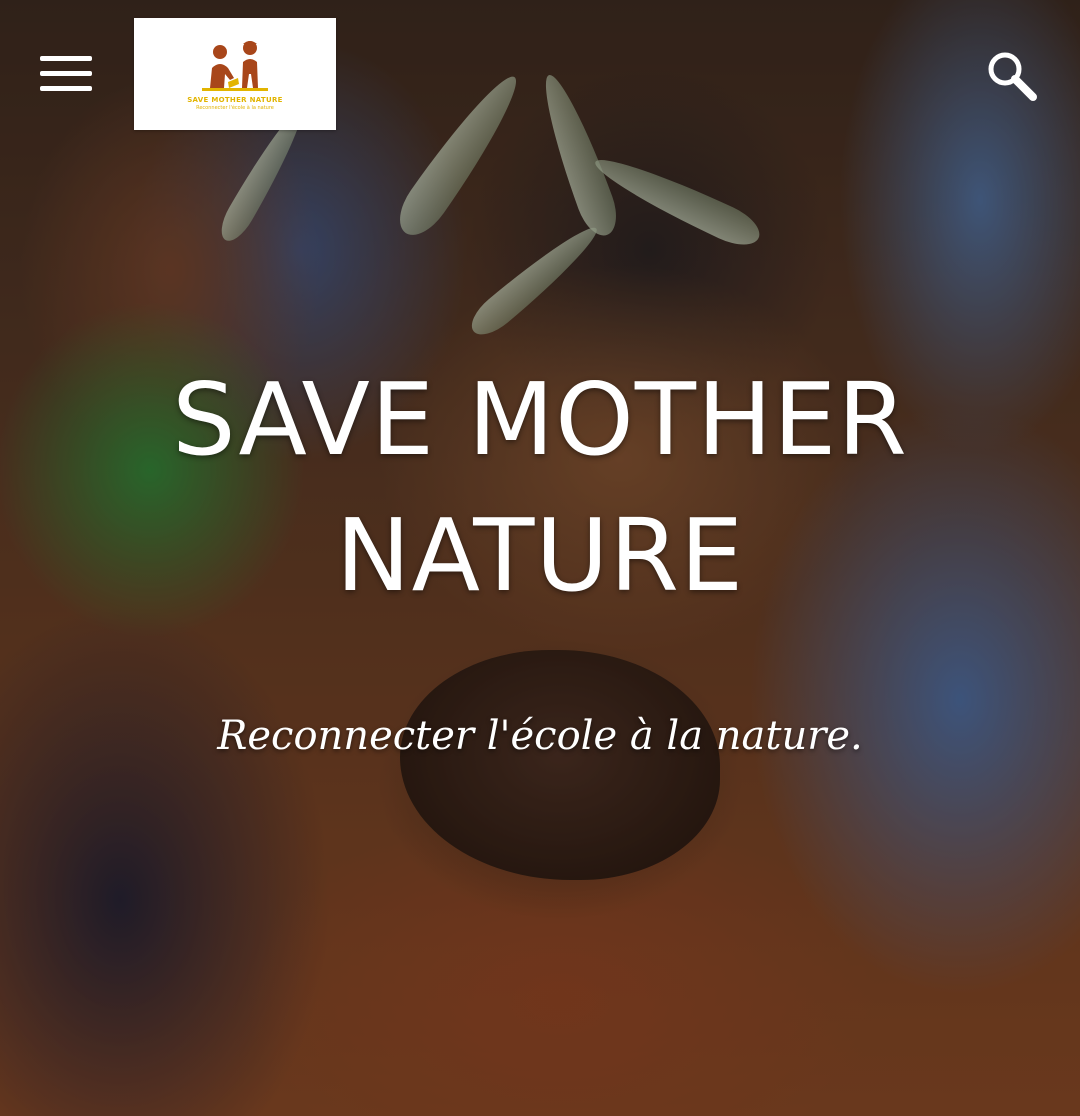 This screenshot has height=1116, width=1080. I want to click on hero-subtitle: Reconnecter l'école à la nature., so click(540, 736).